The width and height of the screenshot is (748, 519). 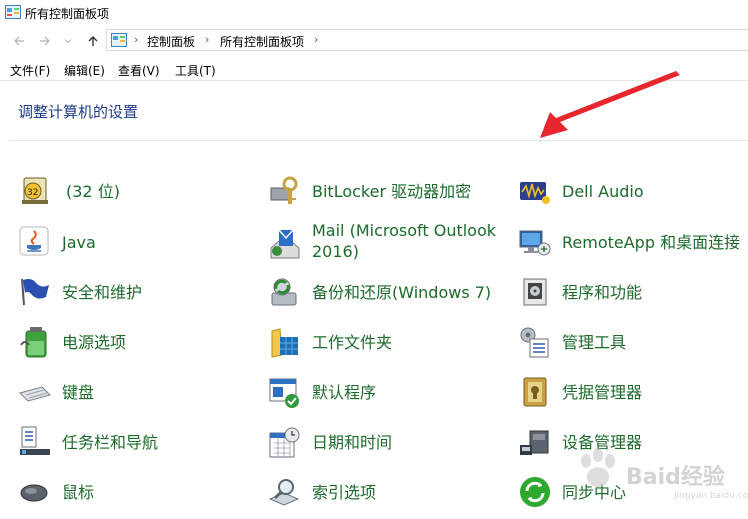 I want to click on item-label: 索引选项, so click(x=344, y=492).